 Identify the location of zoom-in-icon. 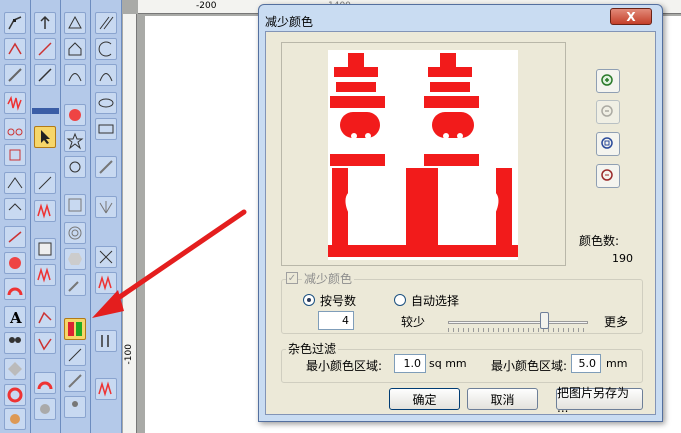
(607, 80).